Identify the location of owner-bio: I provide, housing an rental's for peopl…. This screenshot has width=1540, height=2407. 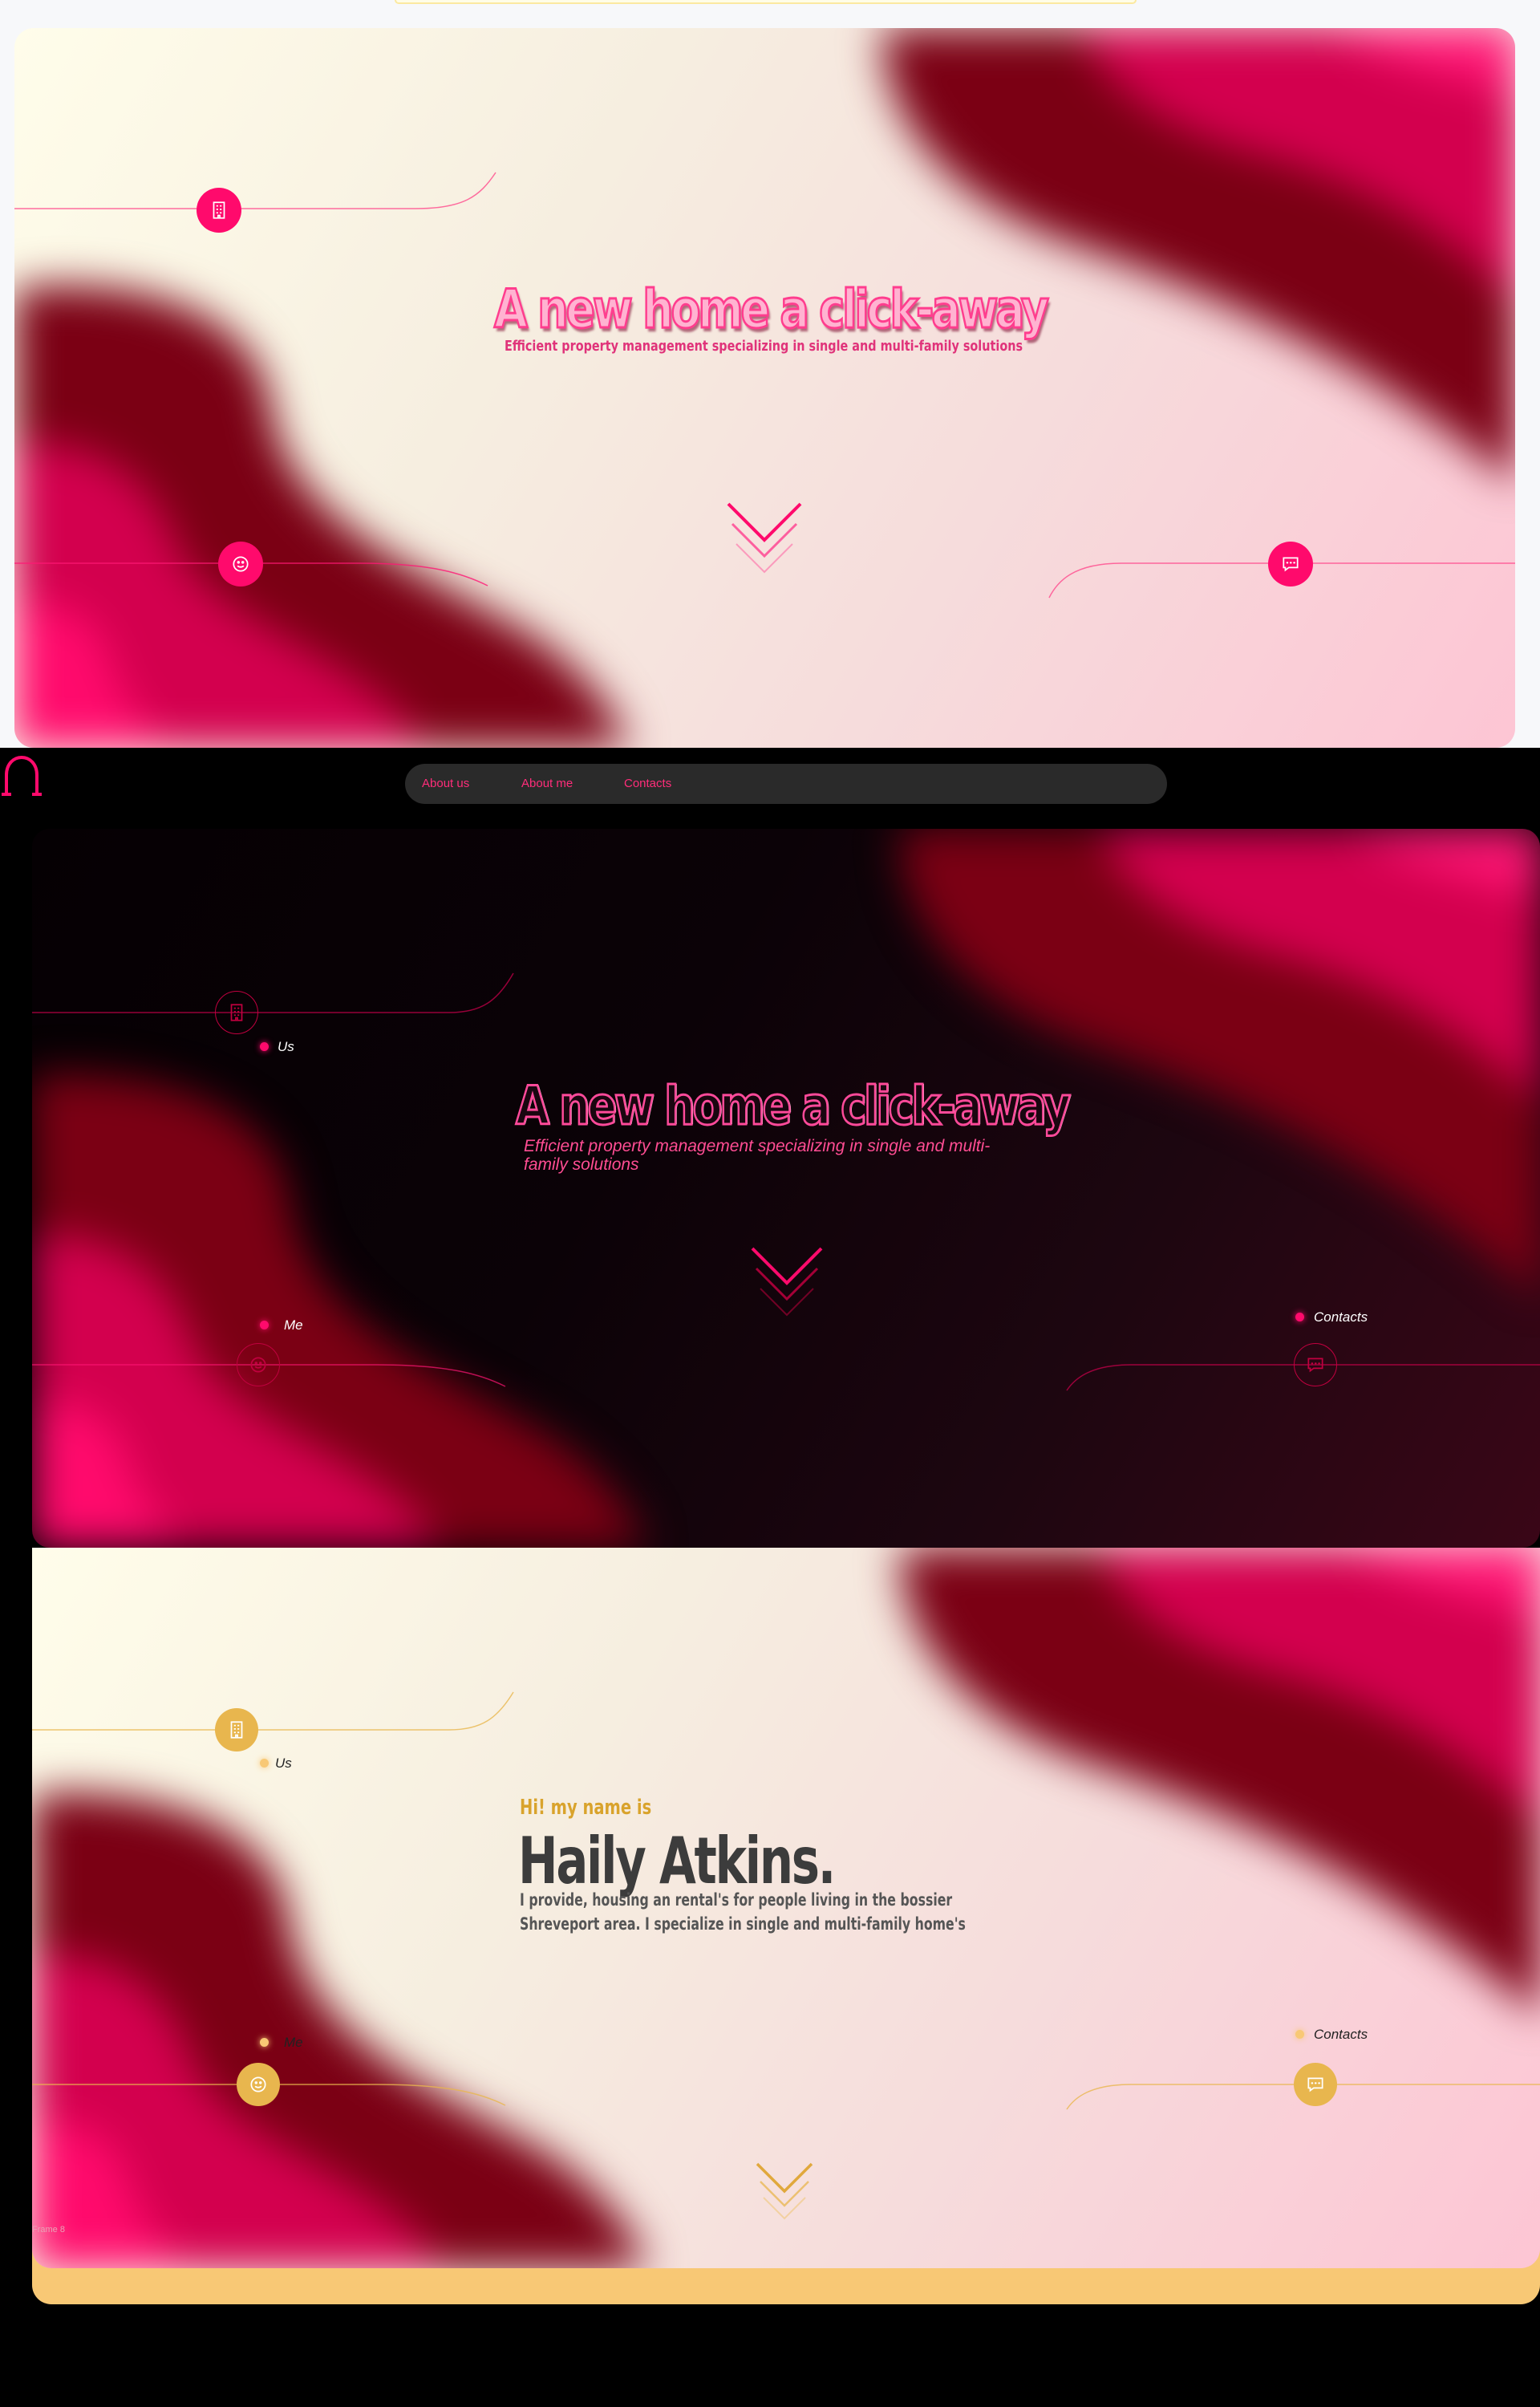
(743, 1912).